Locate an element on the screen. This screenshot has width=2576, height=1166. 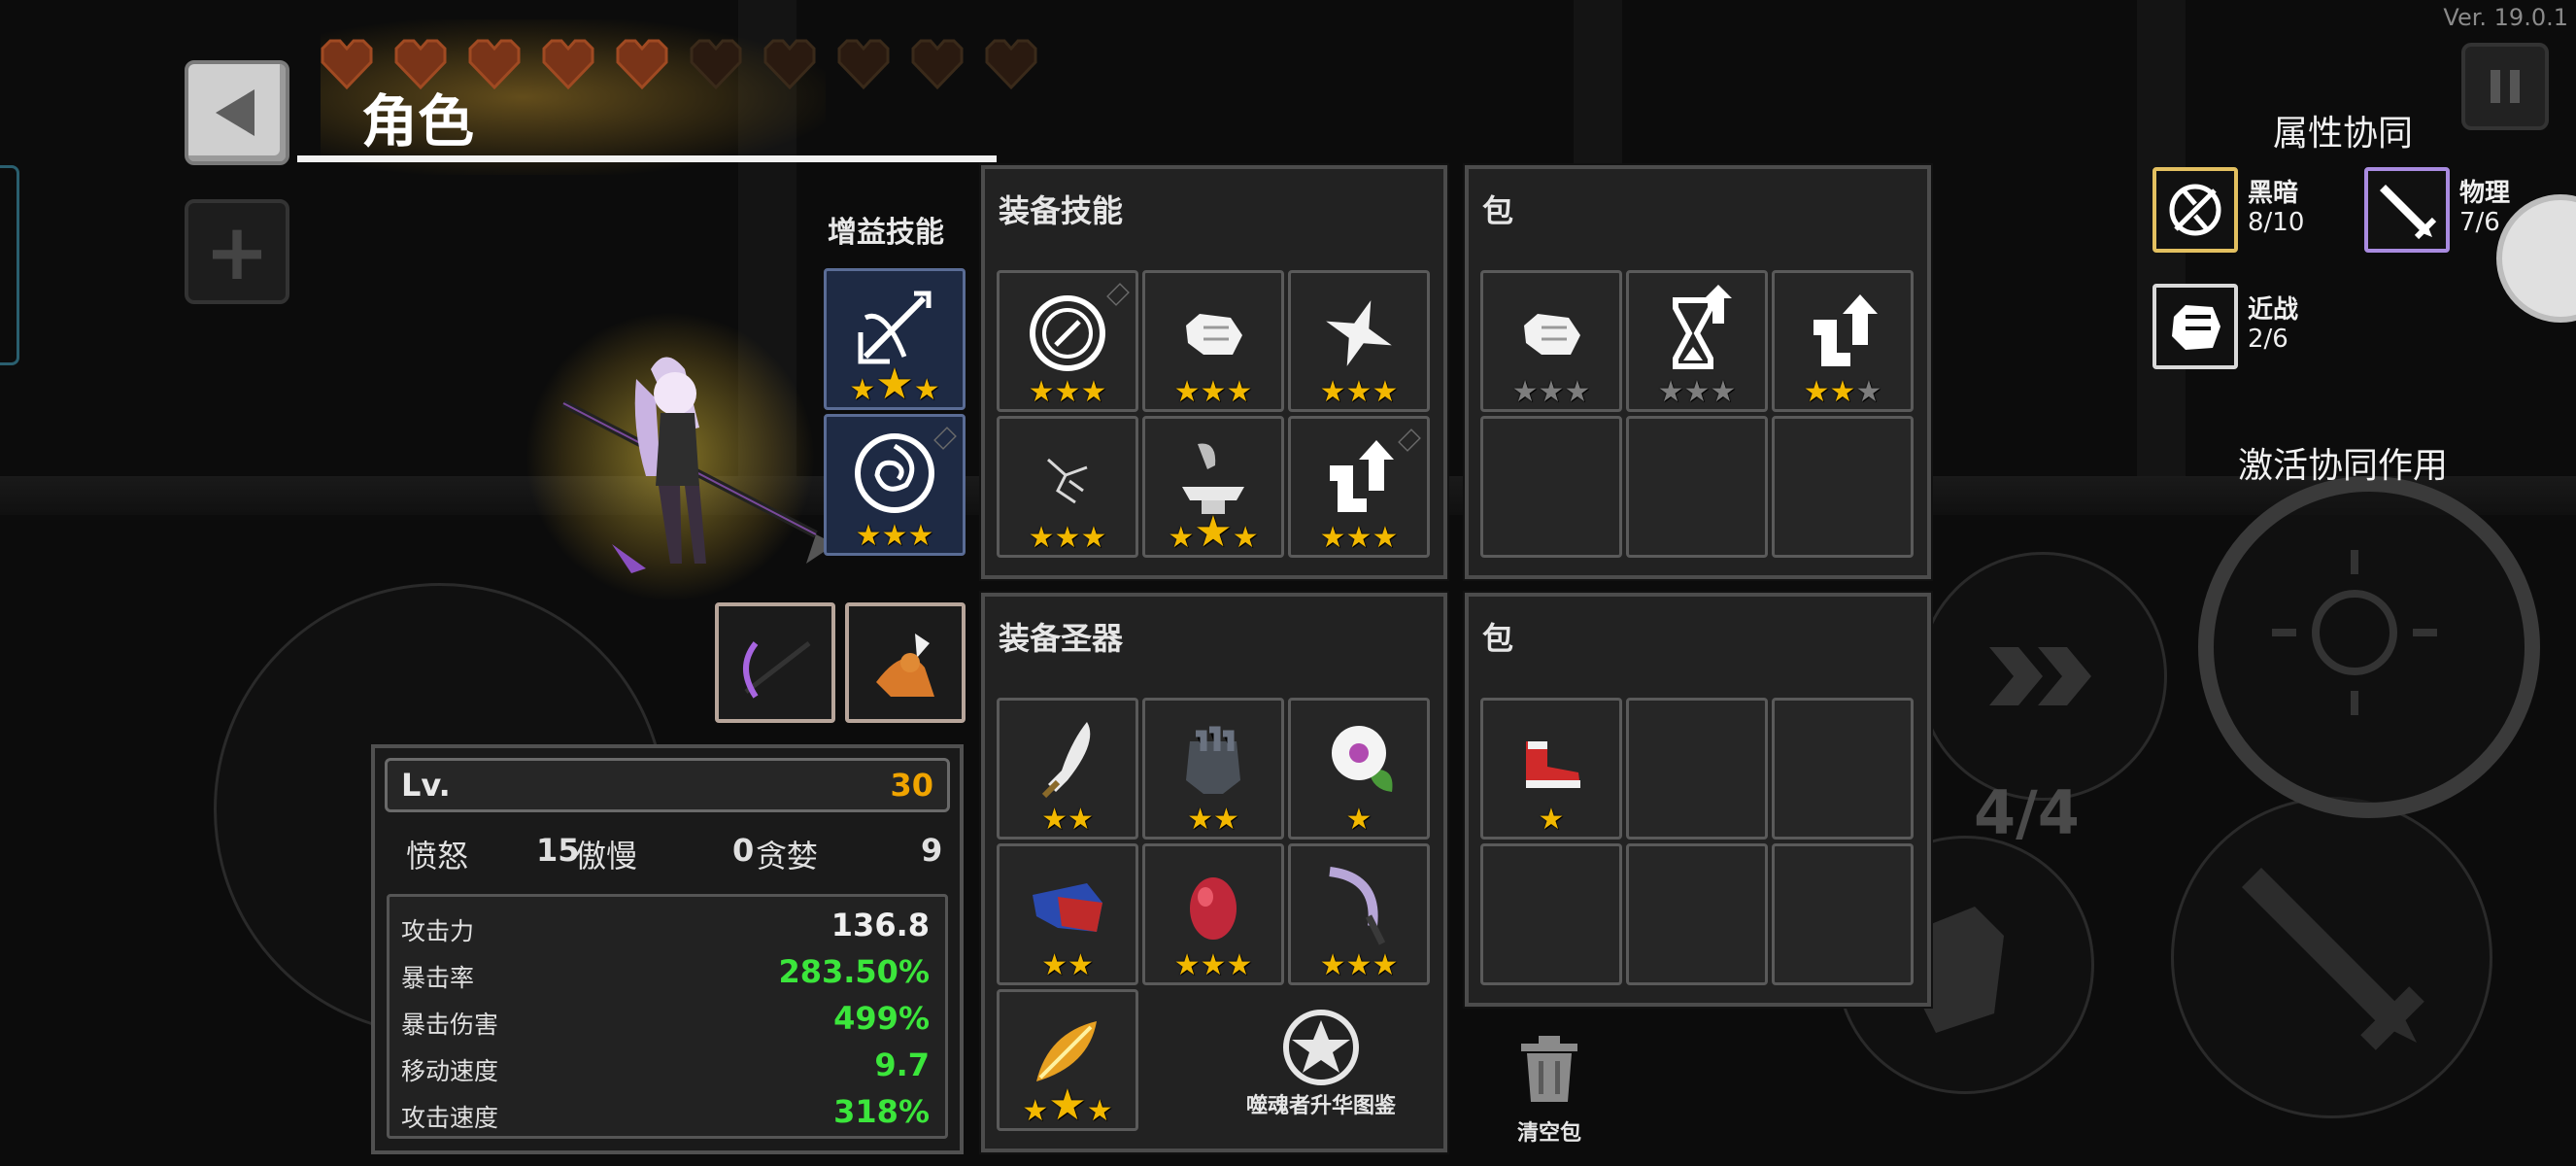
melee-fist-icon is located at coordinates (2195, 326).